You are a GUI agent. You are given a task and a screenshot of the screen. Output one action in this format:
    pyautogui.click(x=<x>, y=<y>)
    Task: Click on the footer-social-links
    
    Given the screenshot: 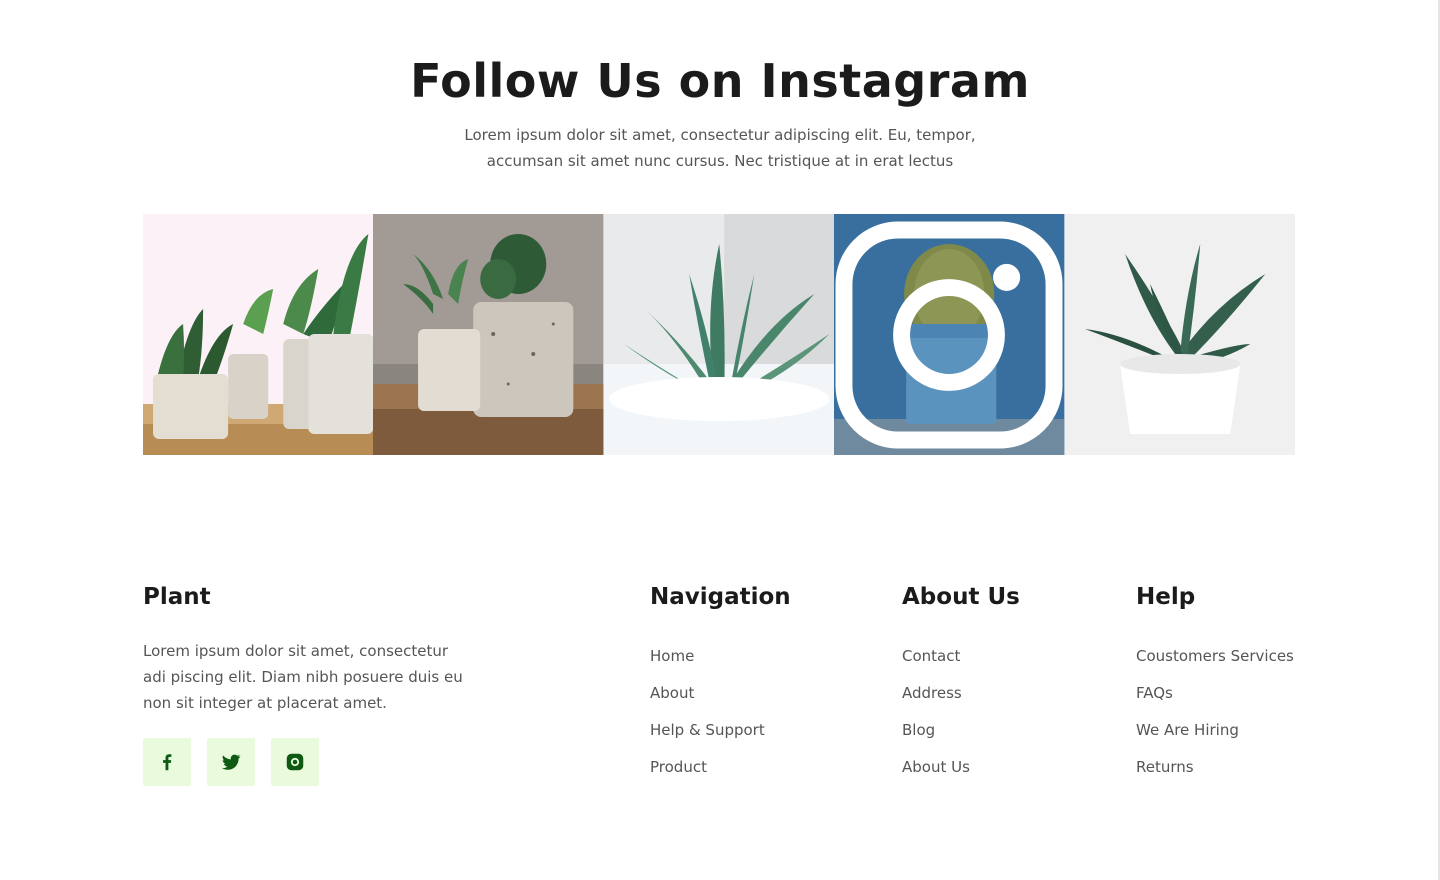 What is the action you would take?
    pyautogui.click(x=231, y=762)
    